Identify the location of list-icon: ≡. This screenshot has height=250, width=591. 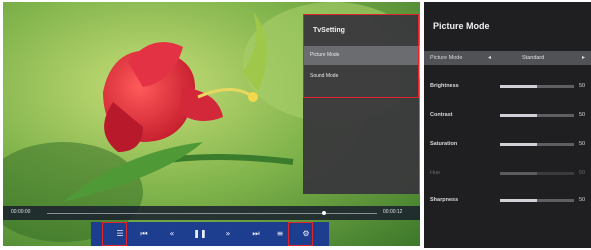
(280, 234).